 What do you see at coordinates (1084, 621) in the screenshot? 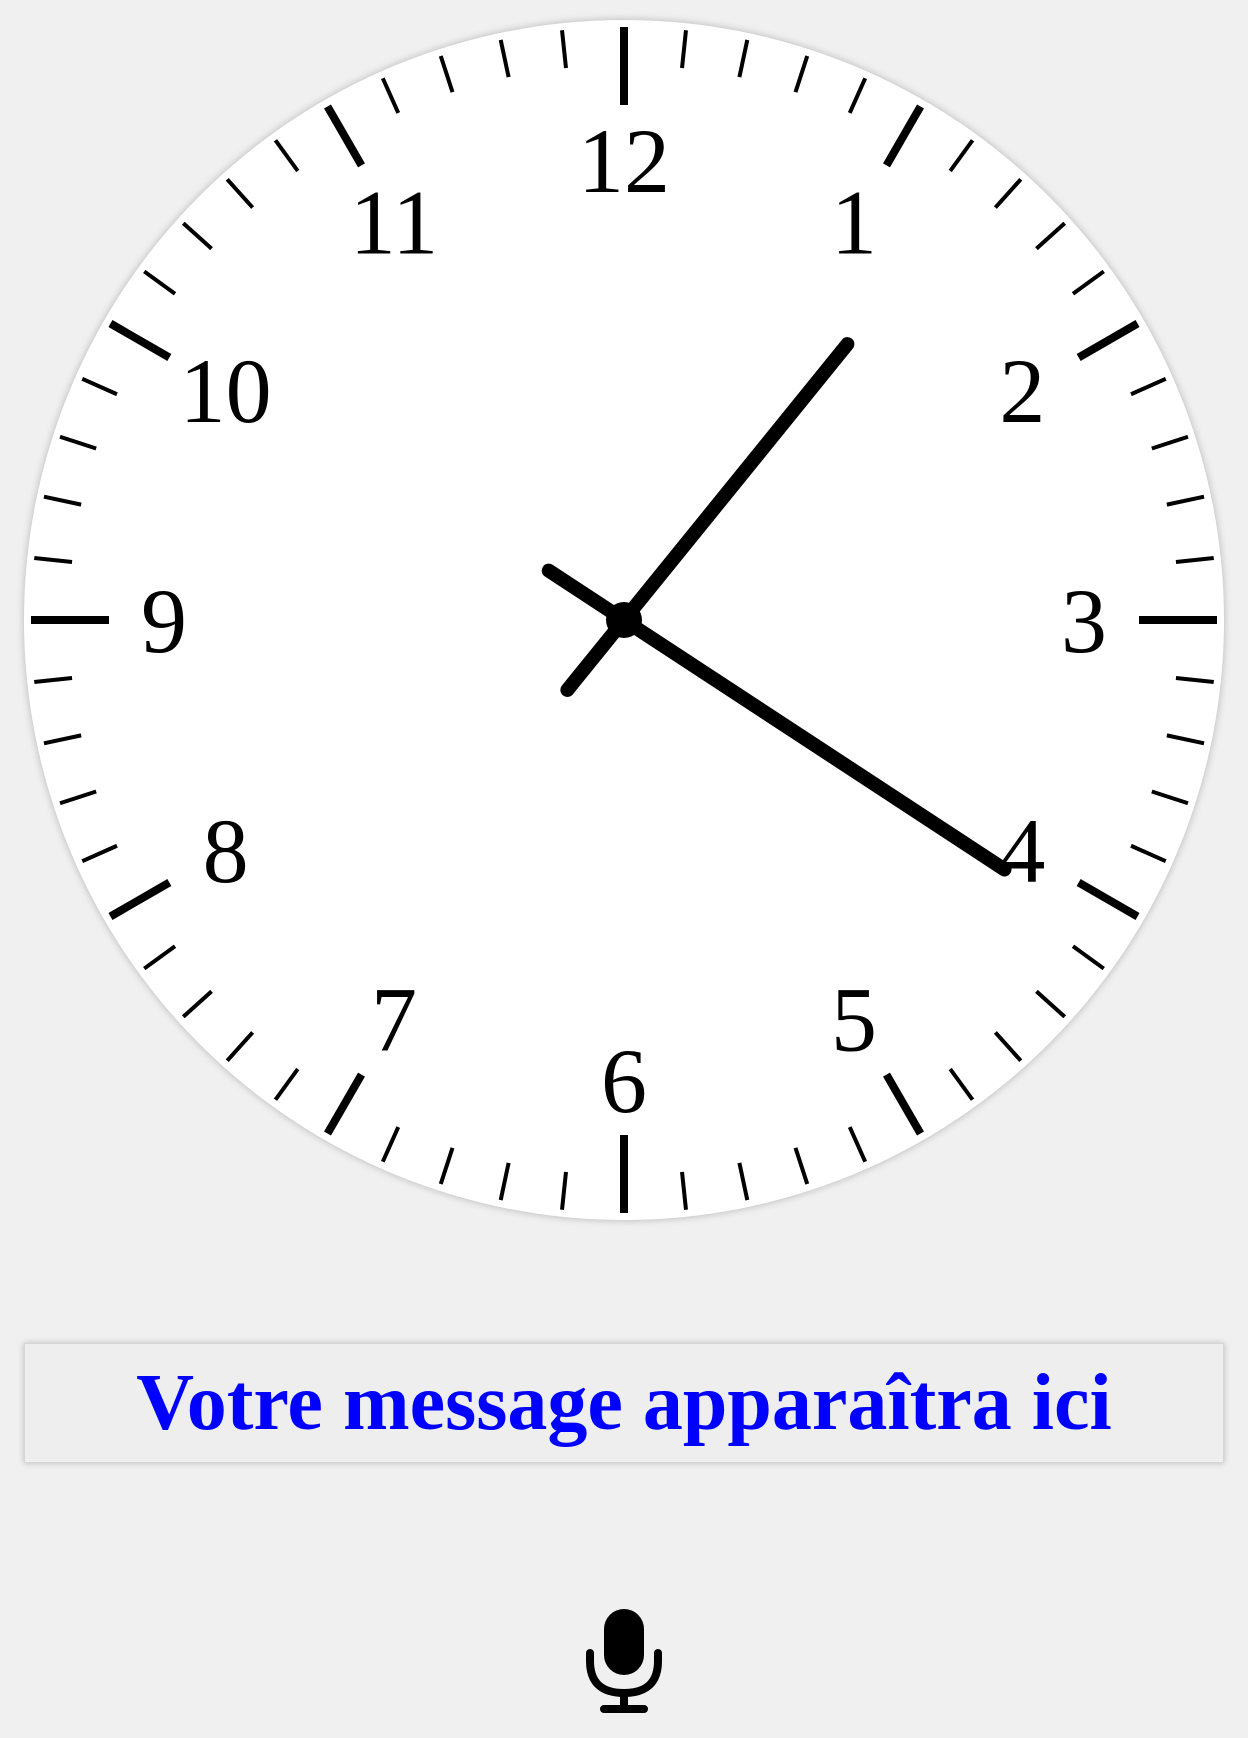
I see `numeral-3: 3` at bounding box center [1084, 621].